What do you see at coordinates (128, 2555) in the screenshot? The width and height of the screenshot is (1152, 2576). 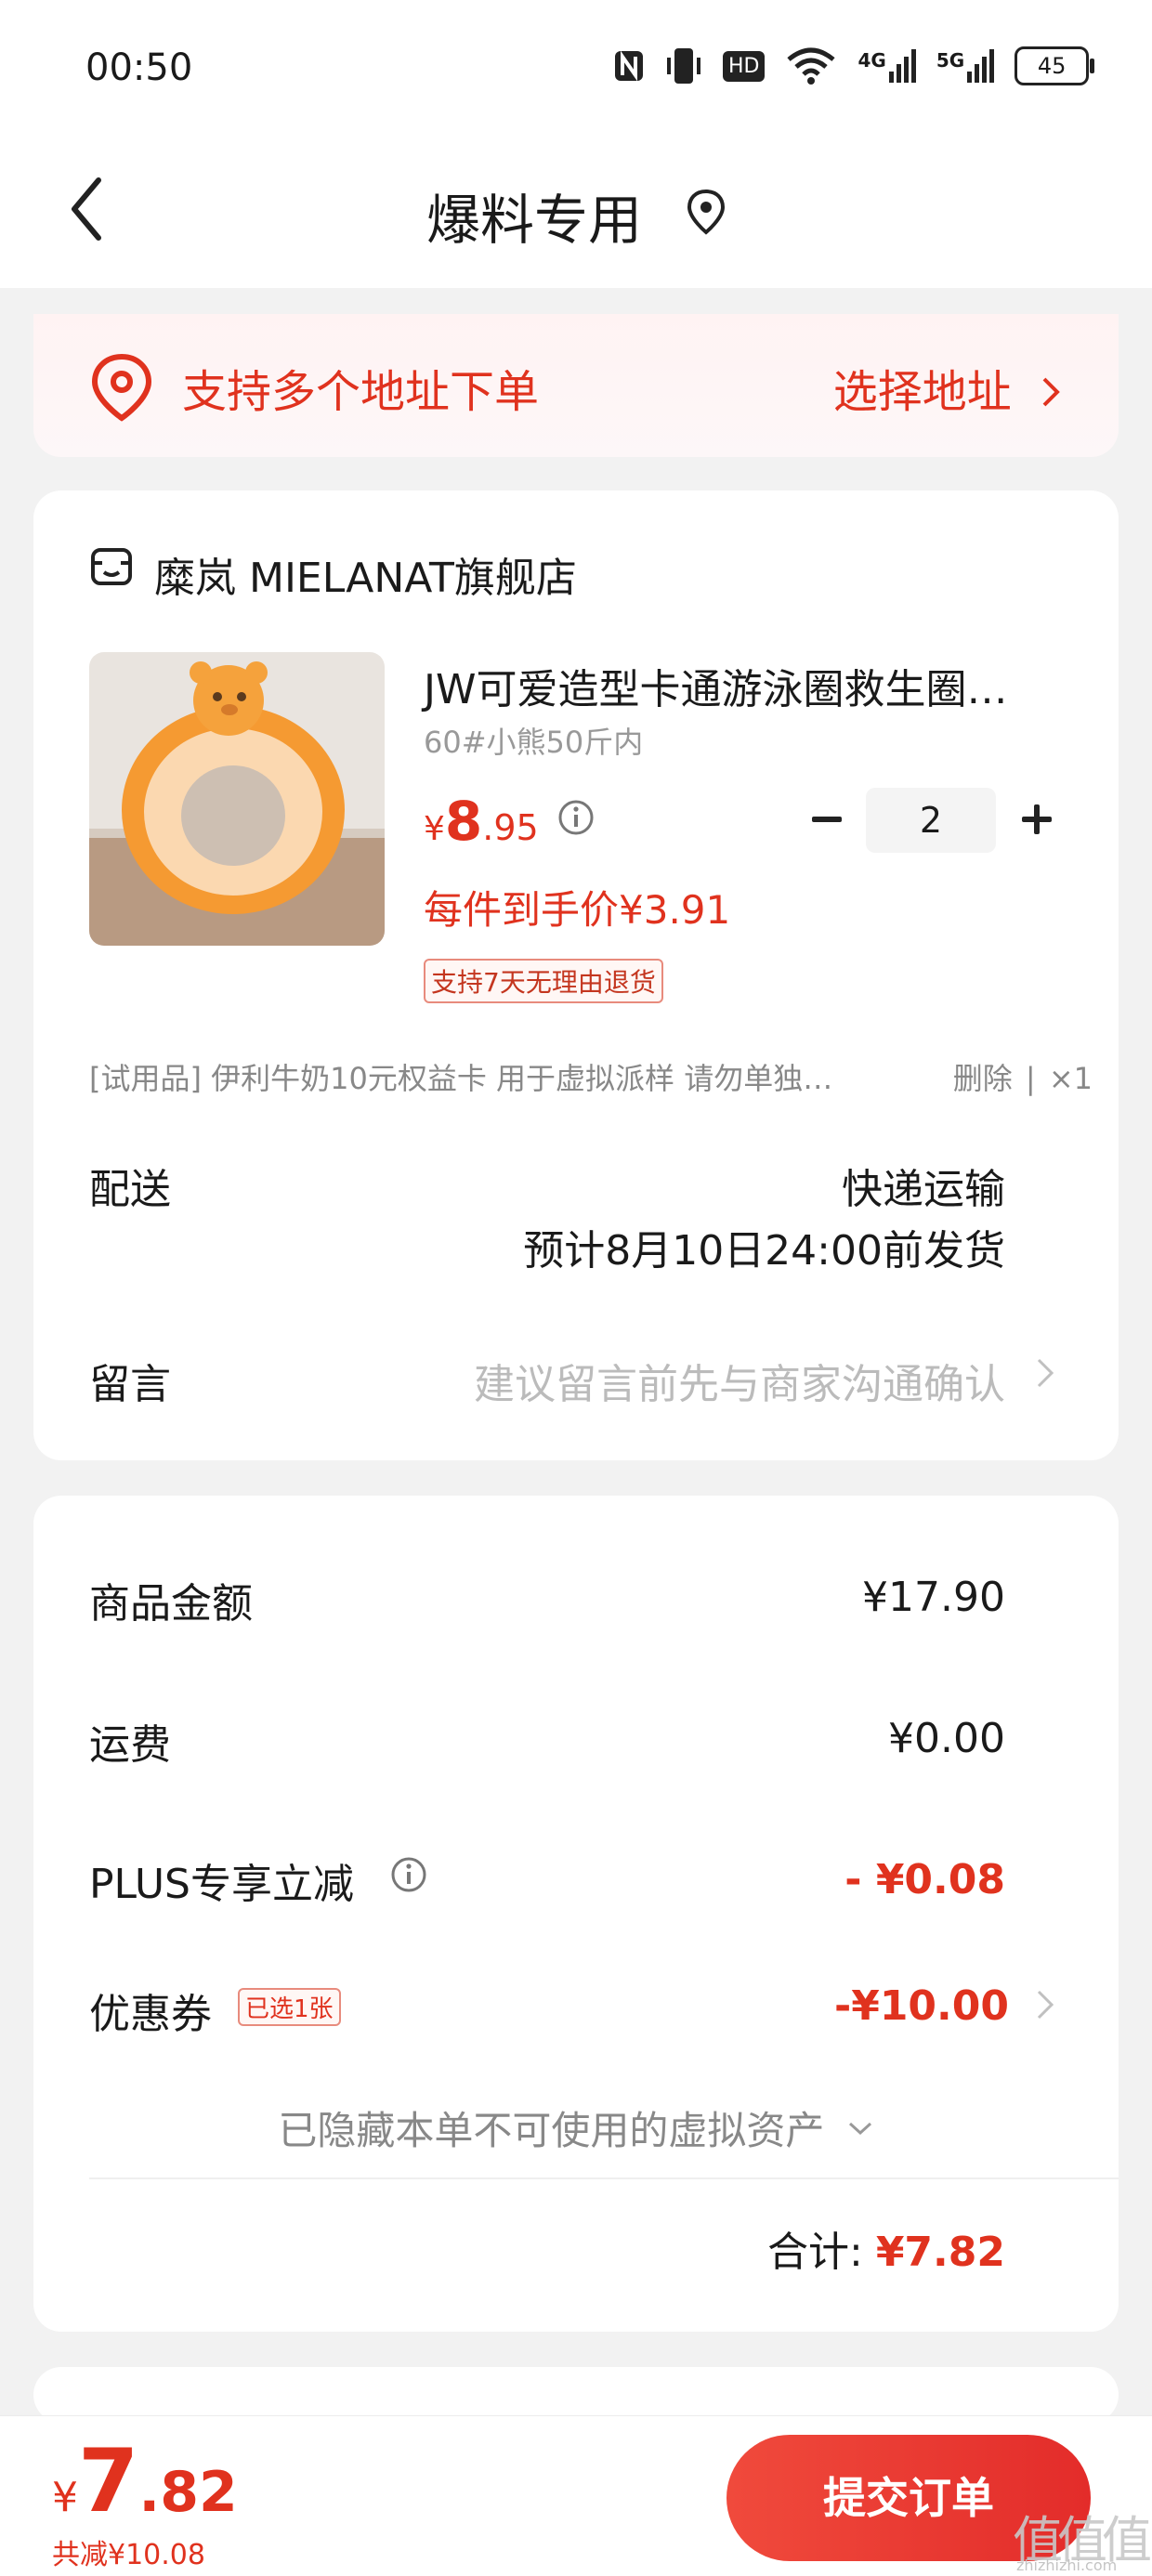 I see `total-saved: 共减¥10.08` at bounding box center [128, 2555].